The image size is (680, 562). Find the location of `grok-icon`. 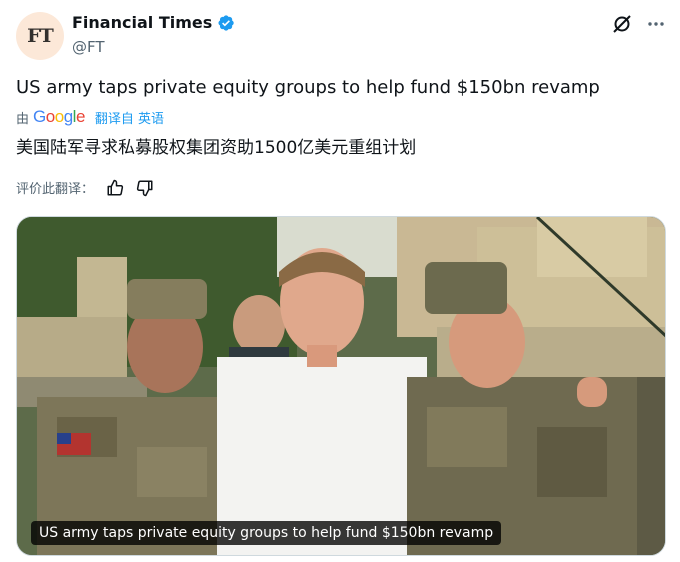

grok-icon is located at coordinates (622, 24).